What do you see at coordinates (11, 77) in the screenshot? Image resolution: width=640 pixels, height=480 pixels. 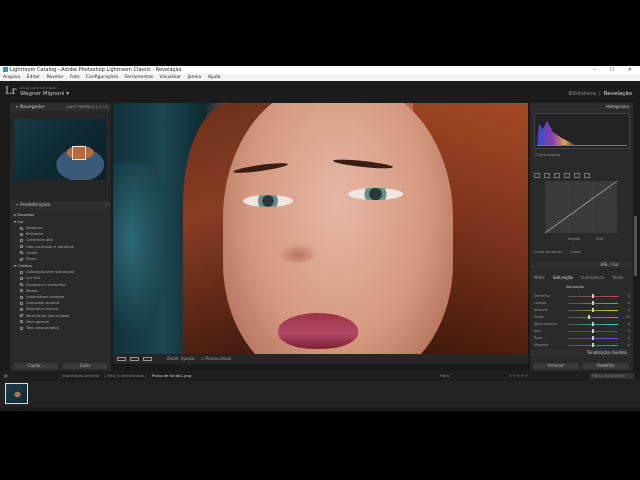 I see `menu-arquivo: Arquivo` at bounding box center [11, 77].